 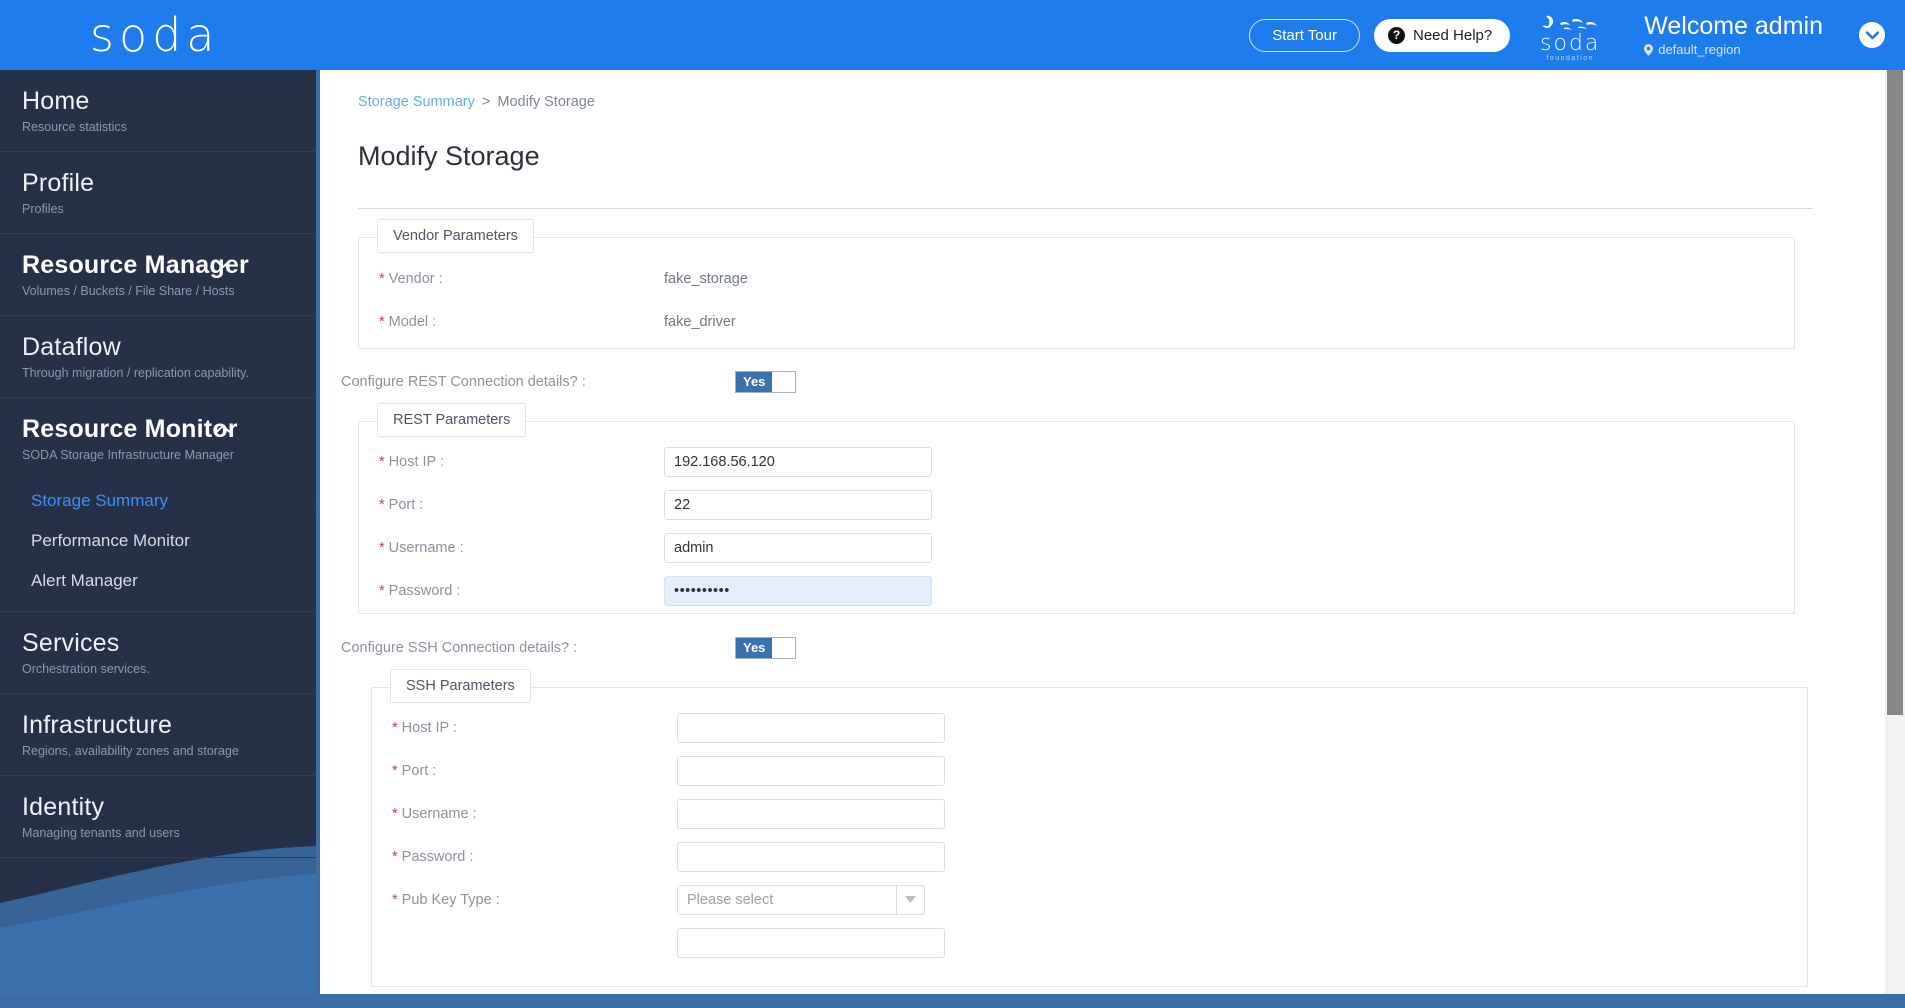 What do you see at coordinates (811, 942) in the screenshot?
I see `ssh-extra-field-input` at bounding box center [811, 942].